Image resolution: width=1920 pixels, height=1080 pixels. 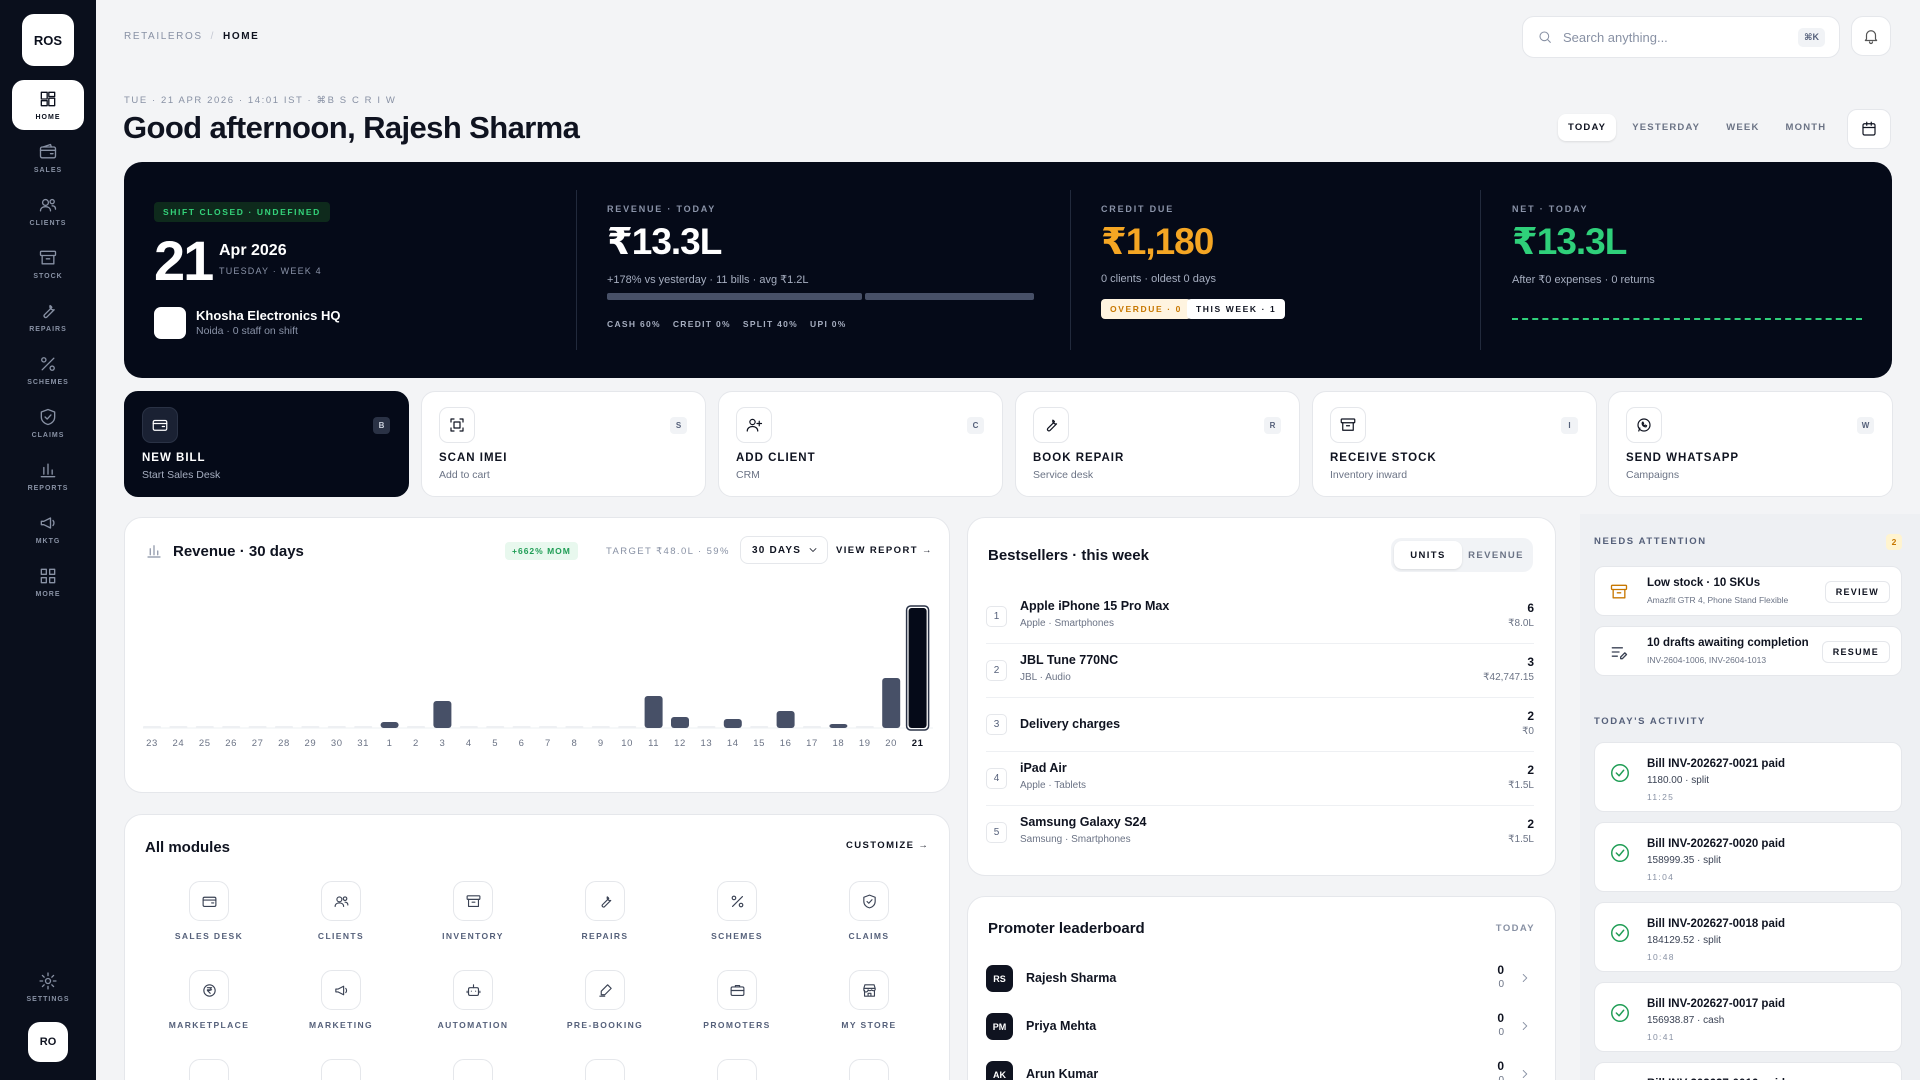 I want to click on customize-link: CUSTOMIZE →, so click(x=887, y=845).